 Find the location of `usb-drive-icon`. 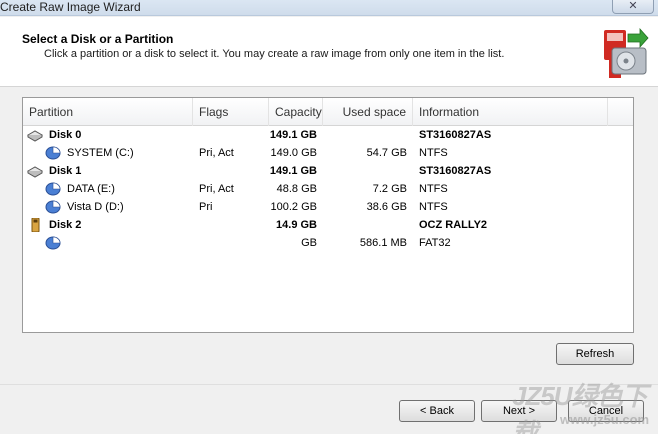

usb-drive-icon is located at coordinates (35, 225).